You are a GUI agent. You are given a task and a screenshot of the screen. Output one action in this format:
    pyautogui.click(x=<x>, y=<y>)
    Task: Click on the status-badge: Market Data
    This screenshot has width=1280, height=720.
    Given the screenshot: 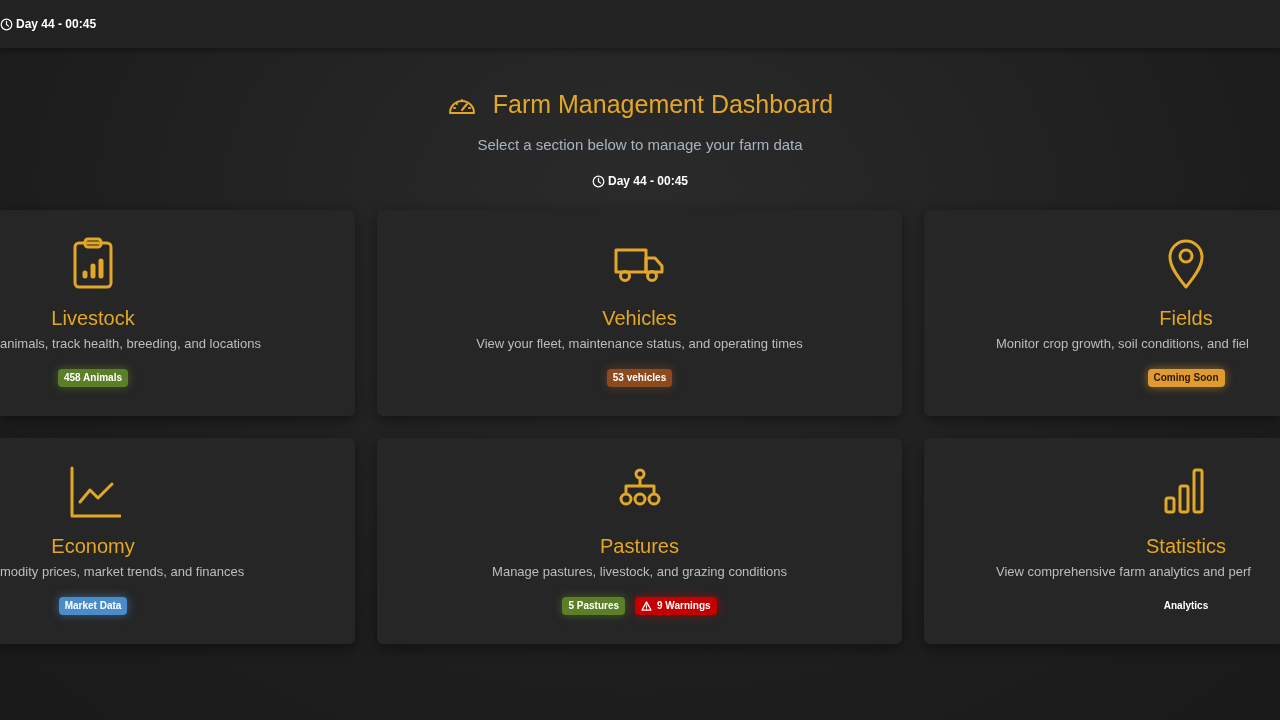 What is the action you would take?
    pyautogui.click(x=93, y=605)
    